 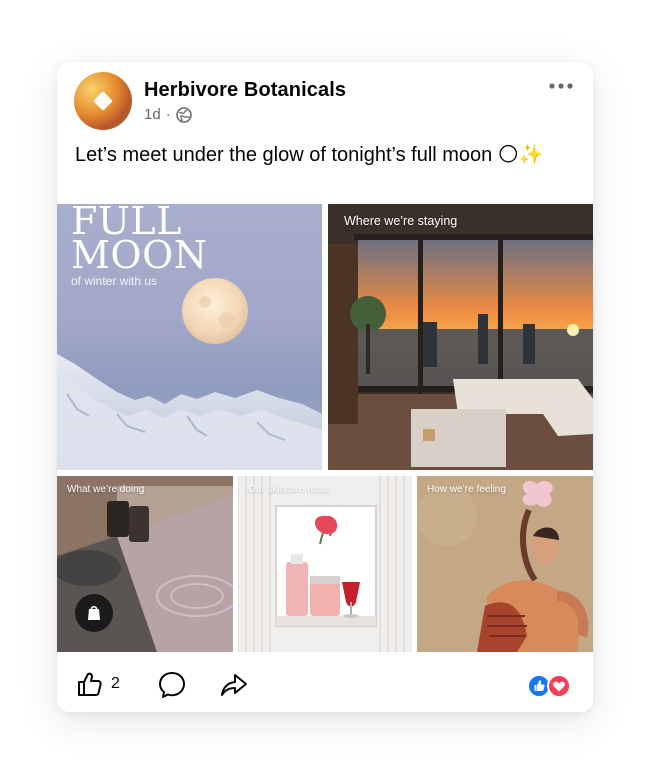 I want to click on skincare-image, so click(x=325, y=564).